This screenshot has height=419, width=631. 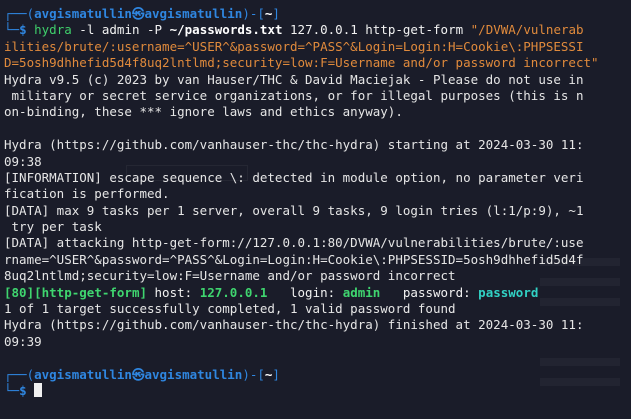 What do you see at coordinates (87, 194) in the screenshot?
I see `output-line: fication is performed.` at bounding box center [87, 194].